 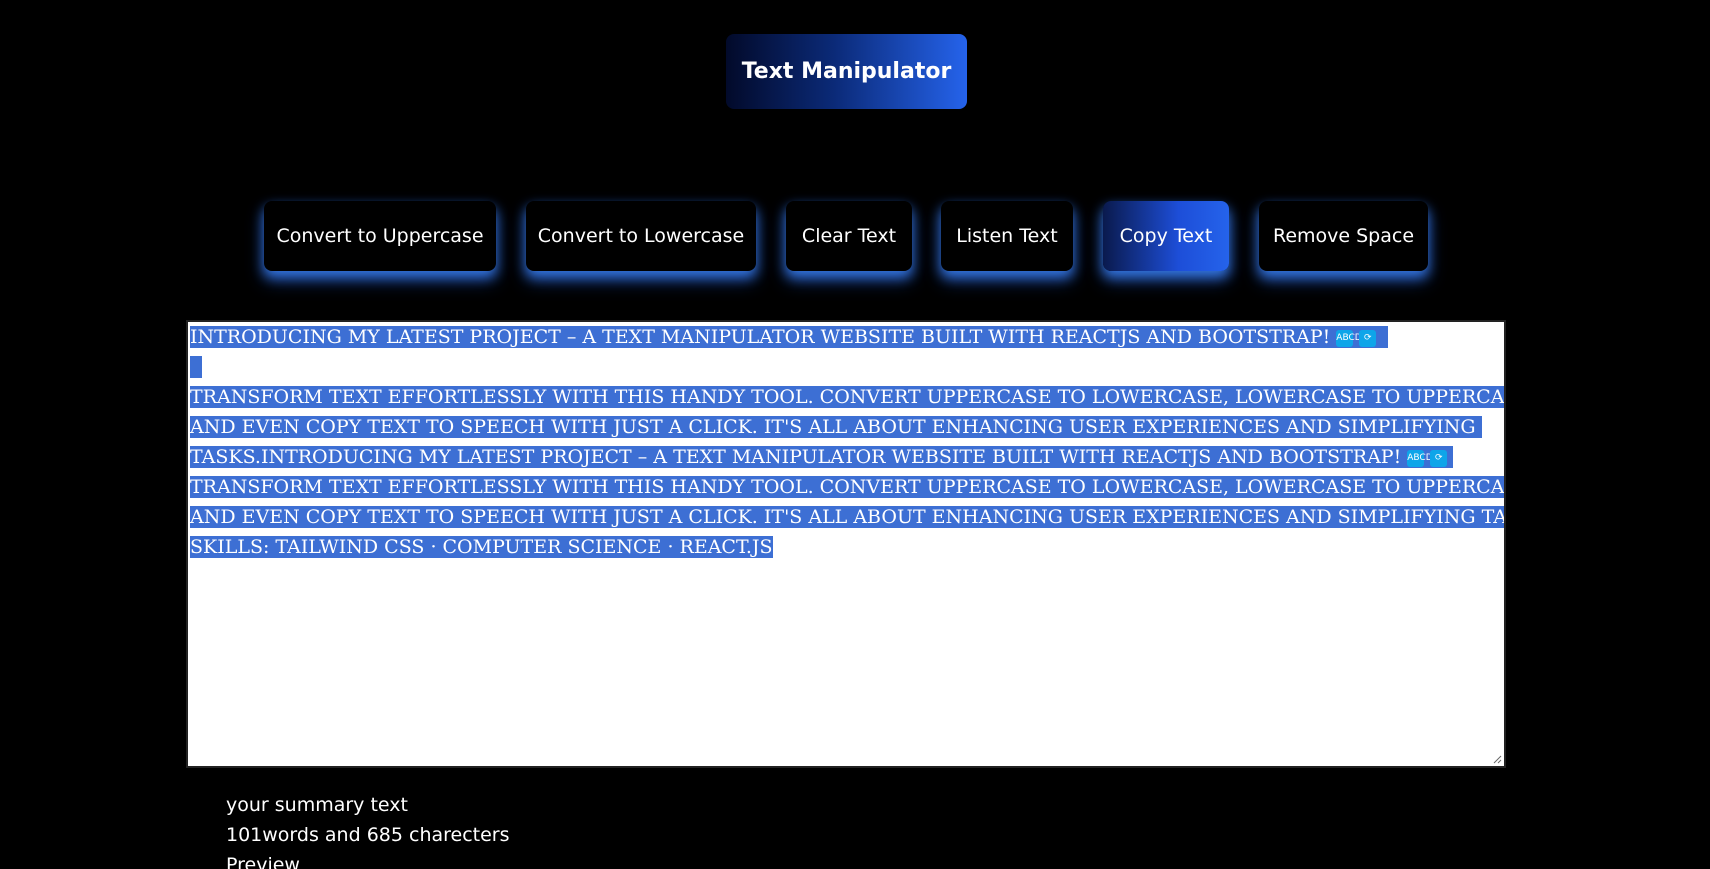 I want to click on preview-heading: Preview, so click(x=263, y=861).